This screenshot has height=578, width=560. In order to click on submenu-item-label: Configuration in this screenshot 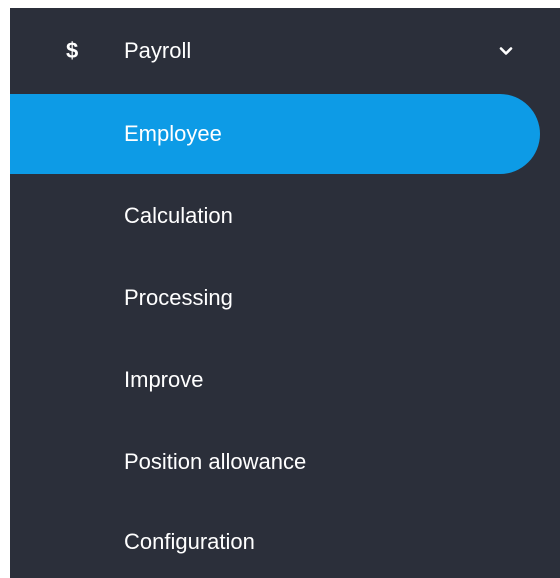, I will do `click(189, 541)`.